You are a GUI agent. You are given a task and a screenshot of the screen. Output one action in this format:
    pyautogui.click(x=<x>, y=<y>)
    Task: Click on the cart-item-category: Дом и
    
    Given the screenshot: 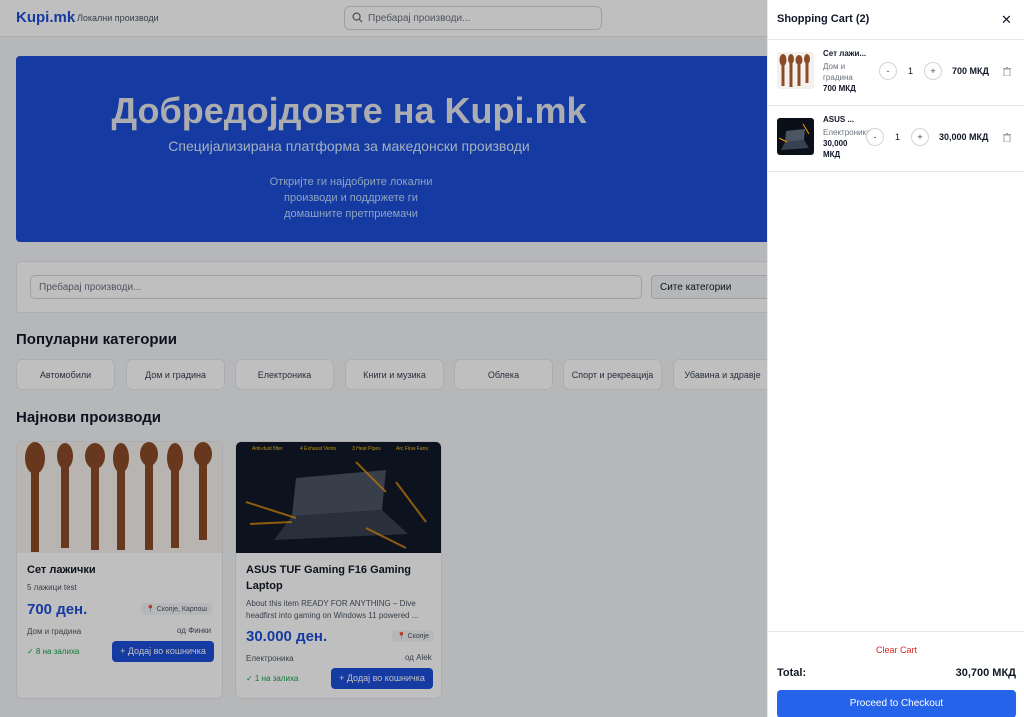 What is the action you would take?
    pyautogui.click(x=834, y=66)
    